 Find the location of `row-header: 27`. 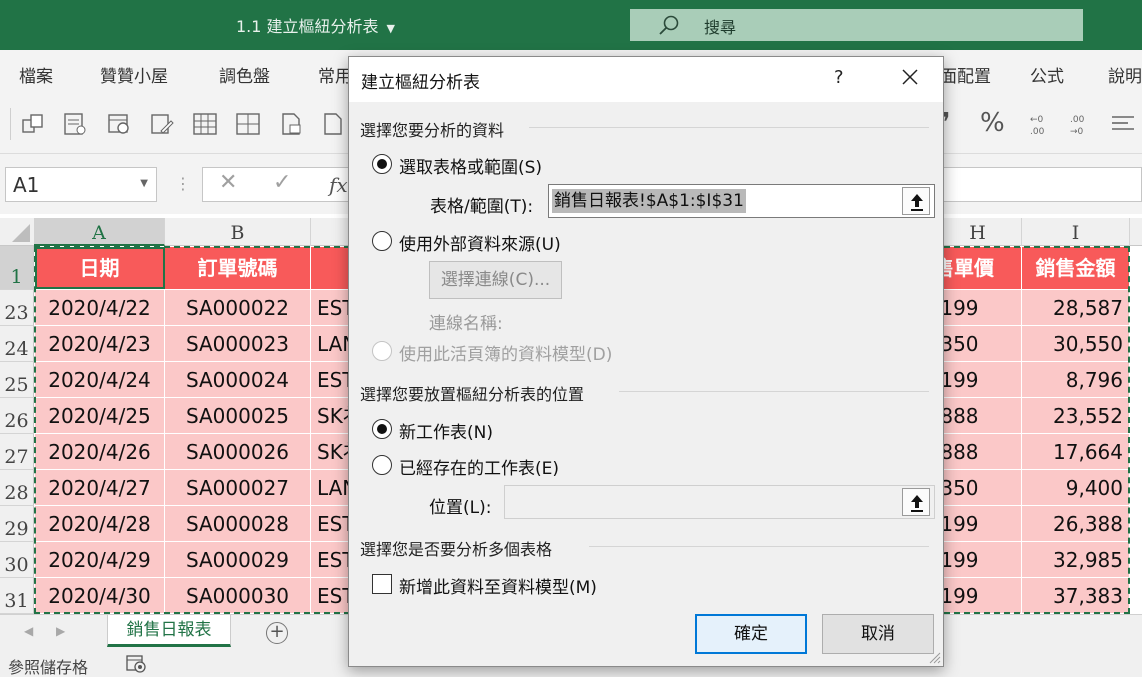

row-header: 27 is located at coordinates (17, 452).